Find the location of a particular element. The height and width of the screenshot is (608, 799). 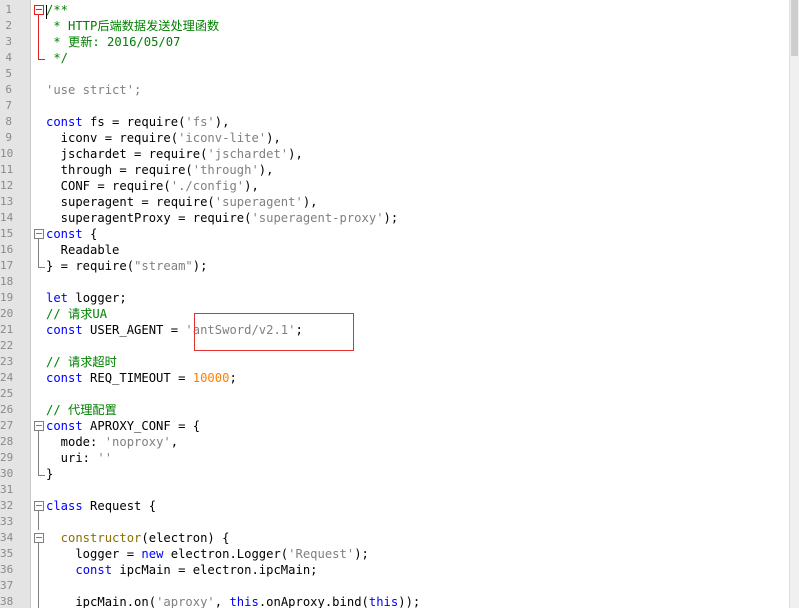

code-line: 30} is located at coordinates (395, 474).